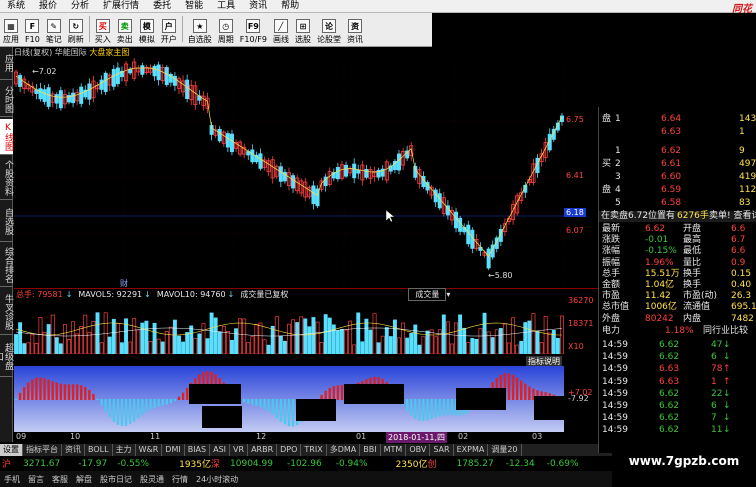  I want to click on bottom-tab-5: 股灵通, so click(152, 479).